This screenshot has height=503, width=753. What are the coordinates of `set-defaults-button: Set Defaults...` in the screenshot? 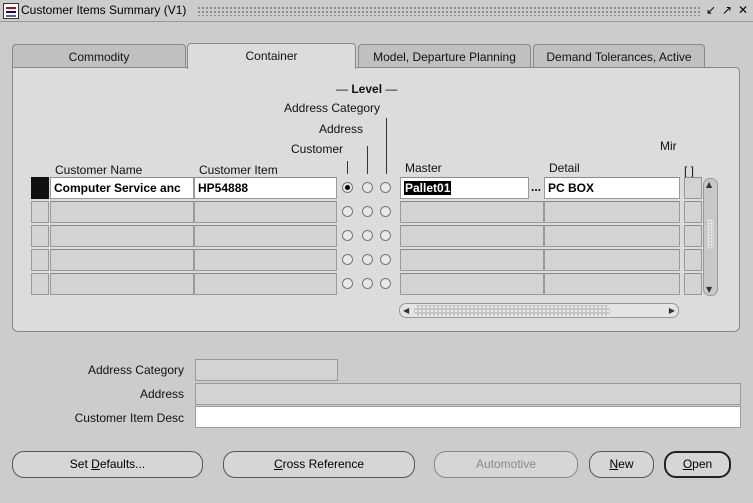 It's located at (107, 464).